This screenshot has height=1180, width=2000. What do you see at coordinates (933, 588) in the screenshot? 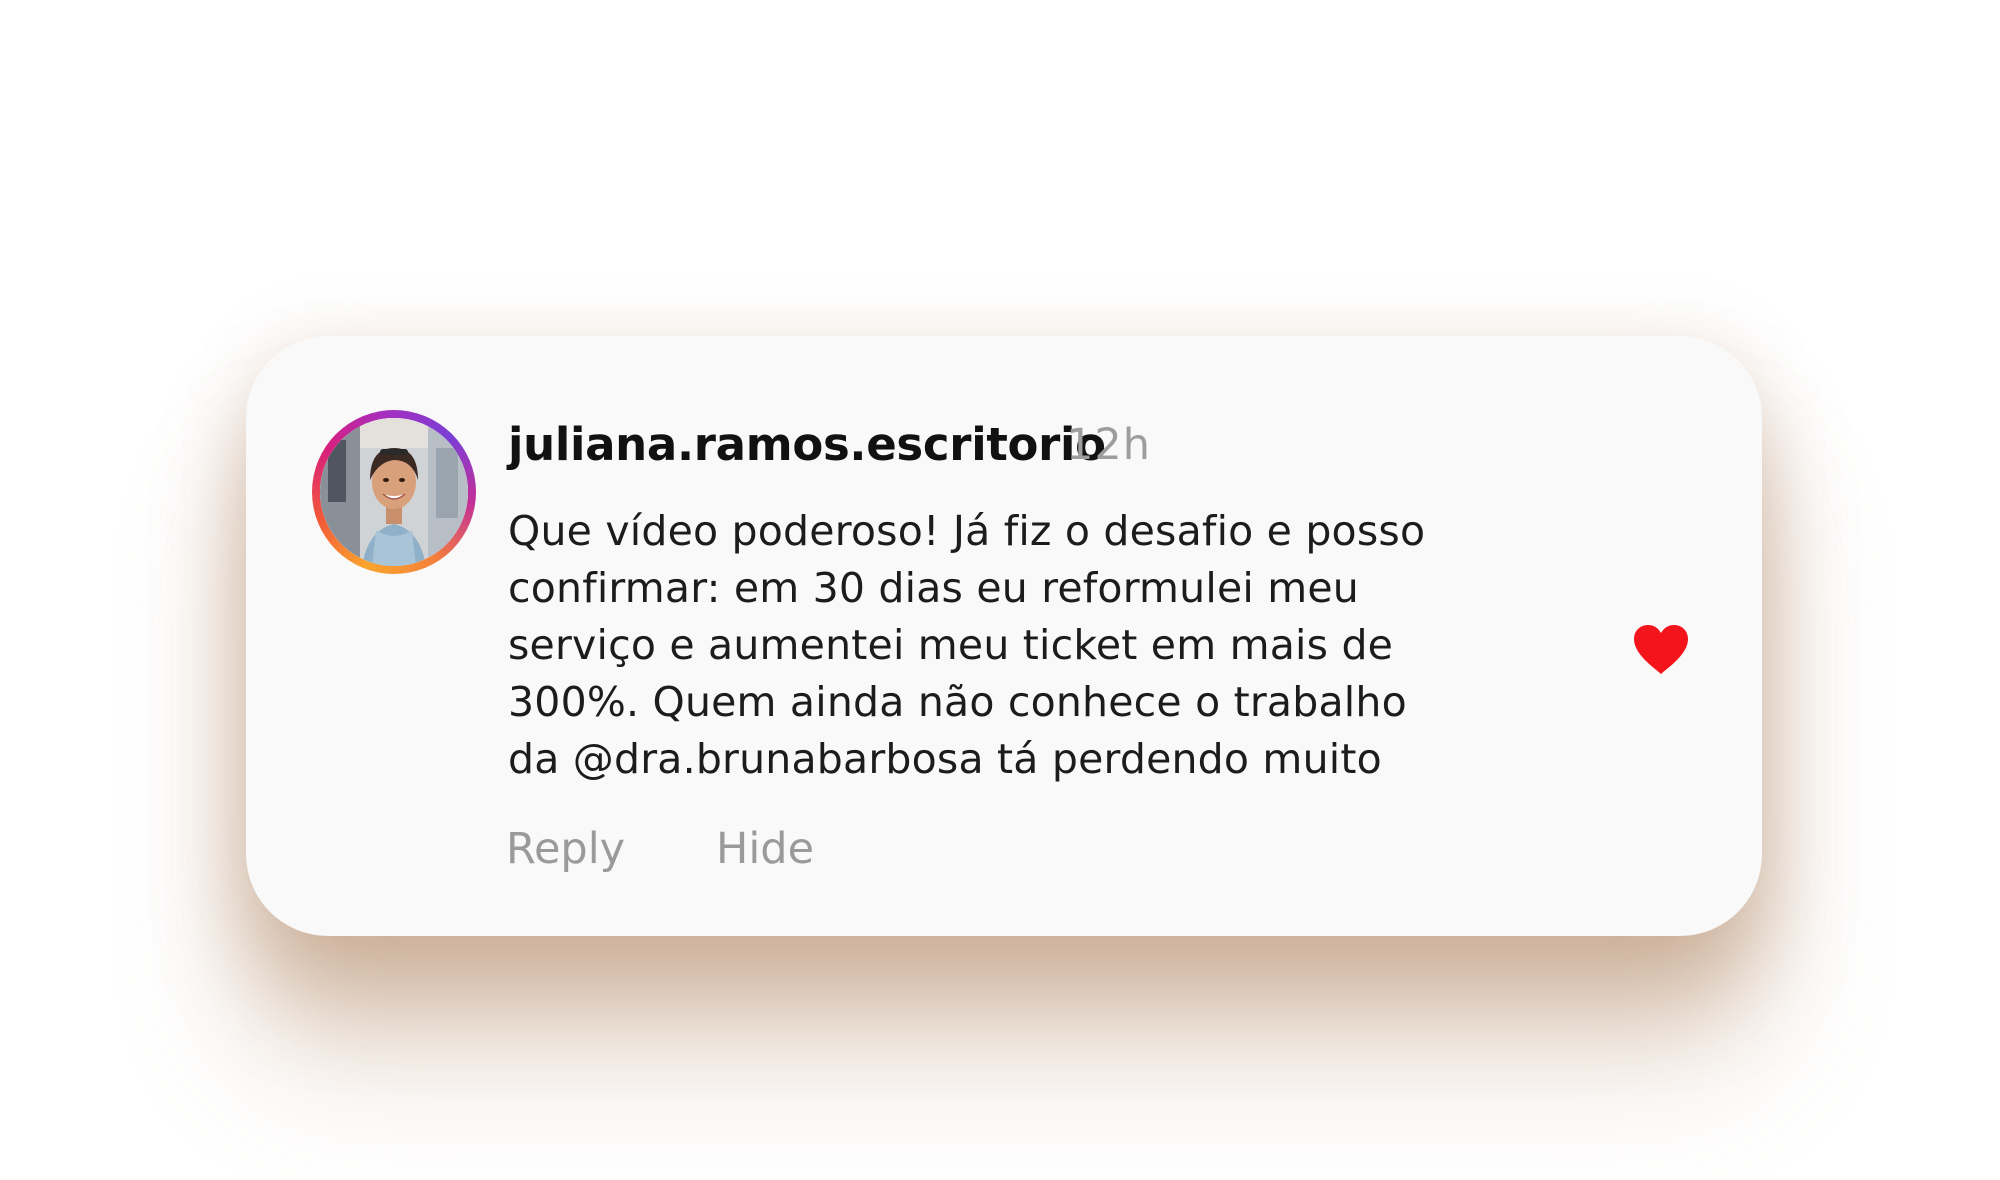
I see `comment-text-line: confirmar: em 30 dias eu reformulei meu` at bounding box center [933, 588].